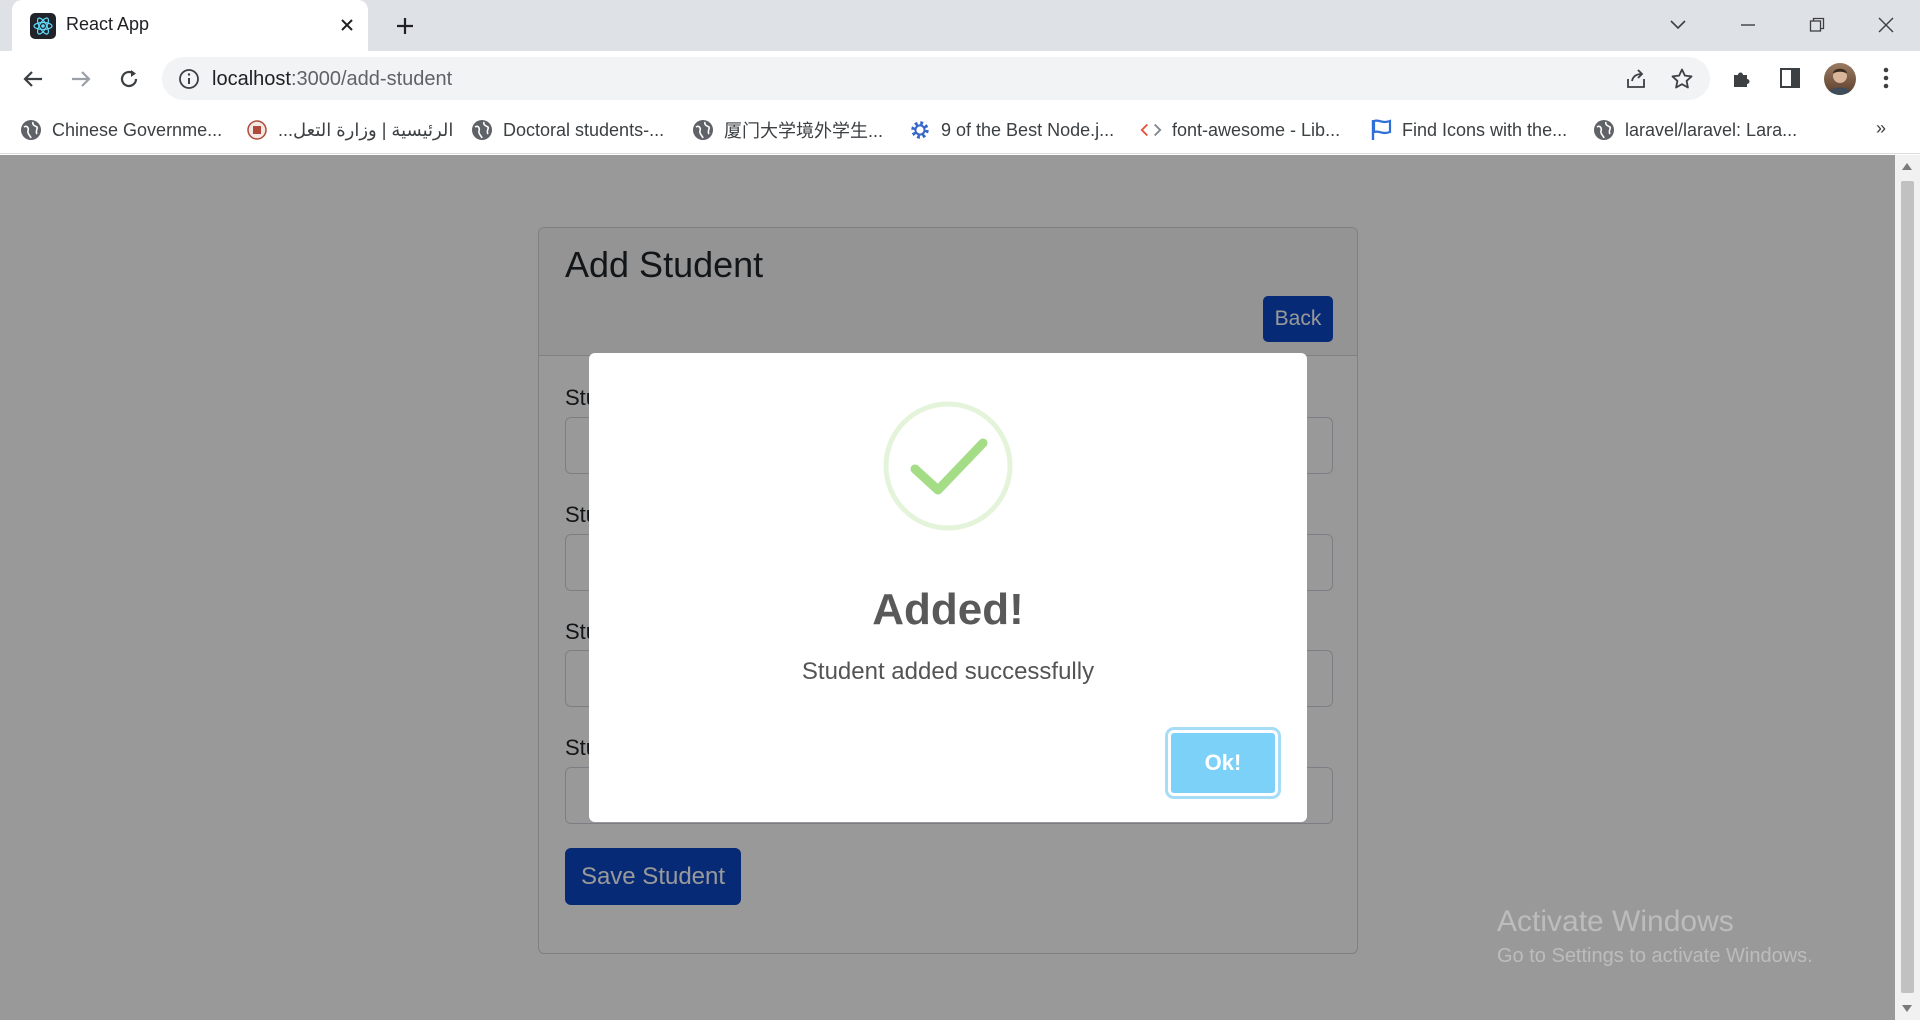  I want to click on dialog-title: Added!, so click(948, 609).